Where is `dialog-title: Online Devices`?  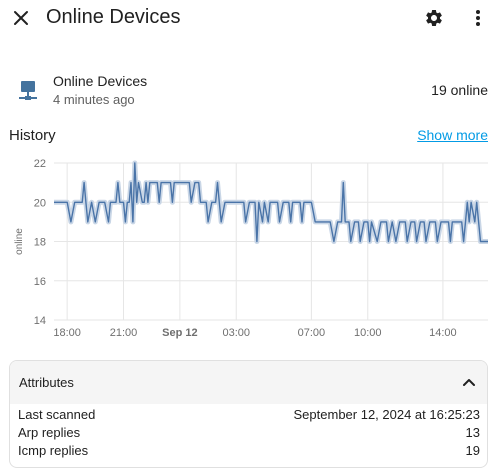
dialog-title: Online Devices is located at coordinates (113, 17).